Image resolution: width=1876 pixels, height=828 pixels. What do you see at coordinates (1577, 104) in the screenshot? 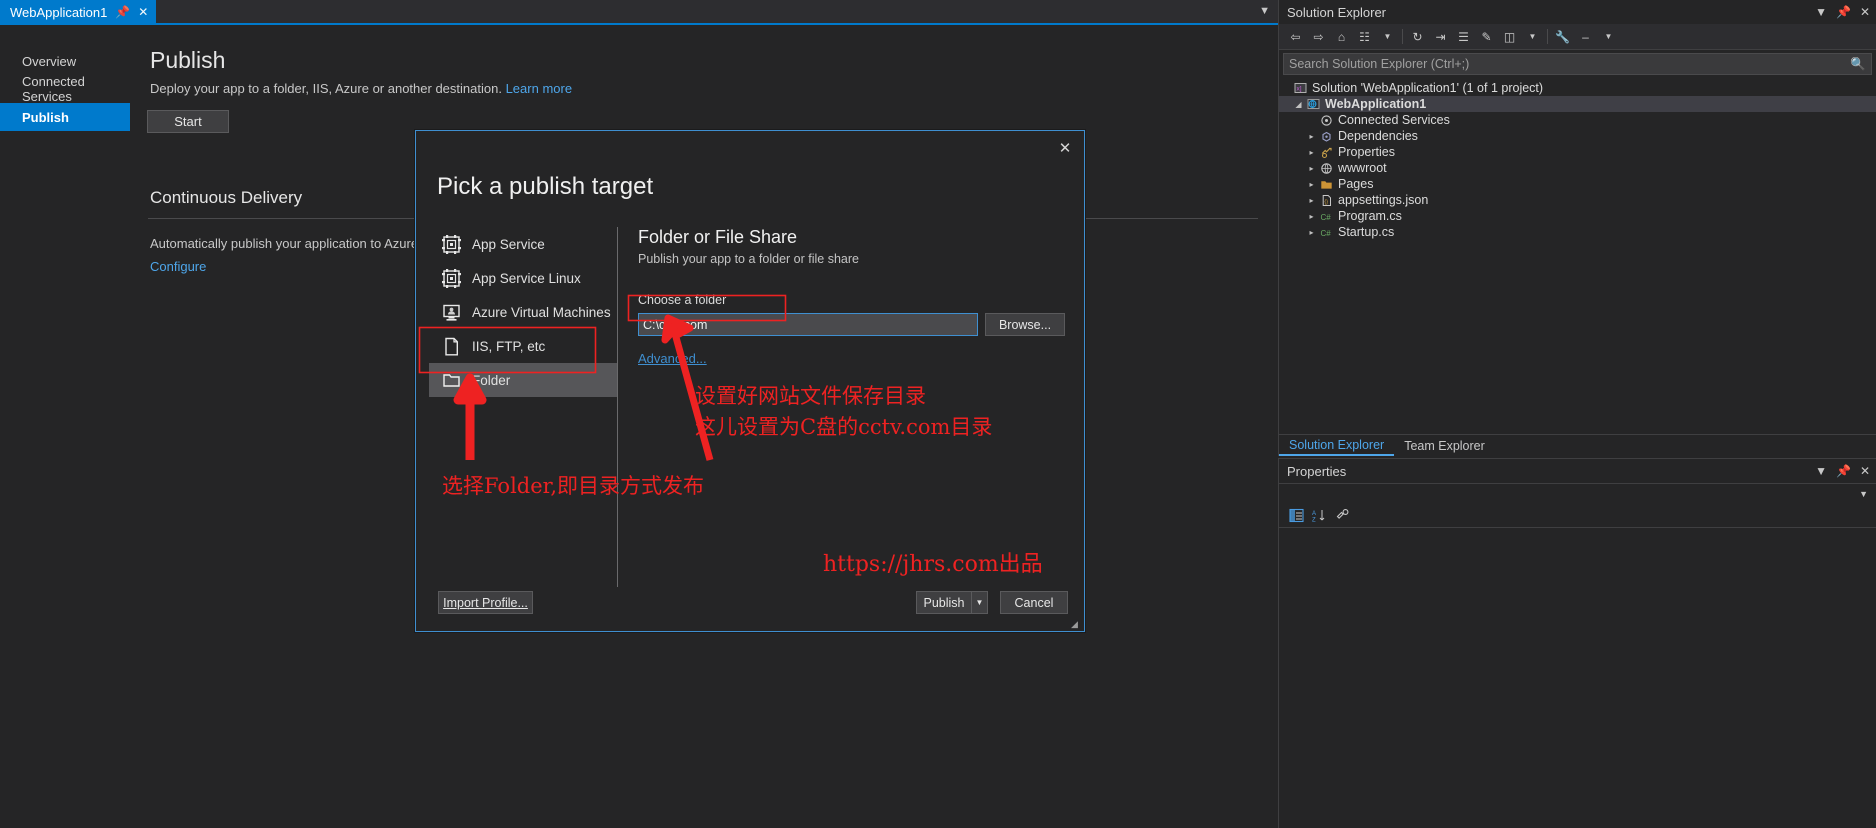
I see `tree-row: ◢ WebApplication1` at bounding box center [1577, 104].